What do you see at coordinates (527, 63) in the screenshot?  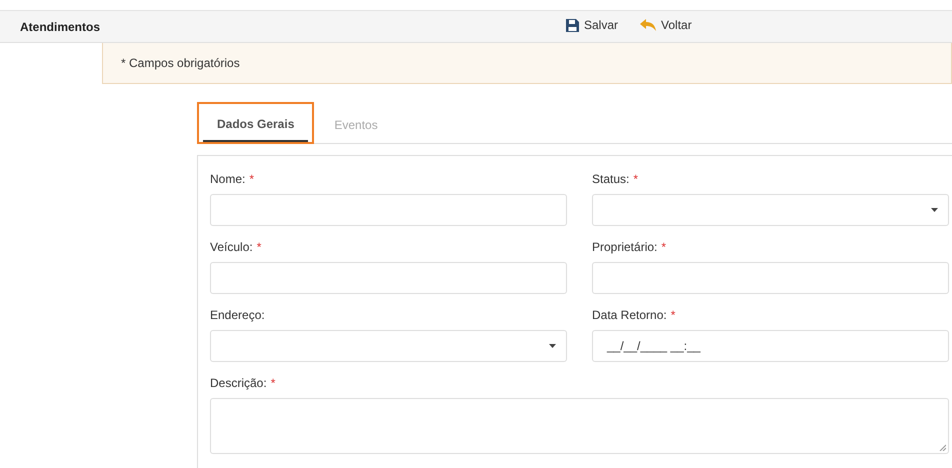 I see `required-fields-notice: * Campos obrigatórios` at bounding box center [527, 63].